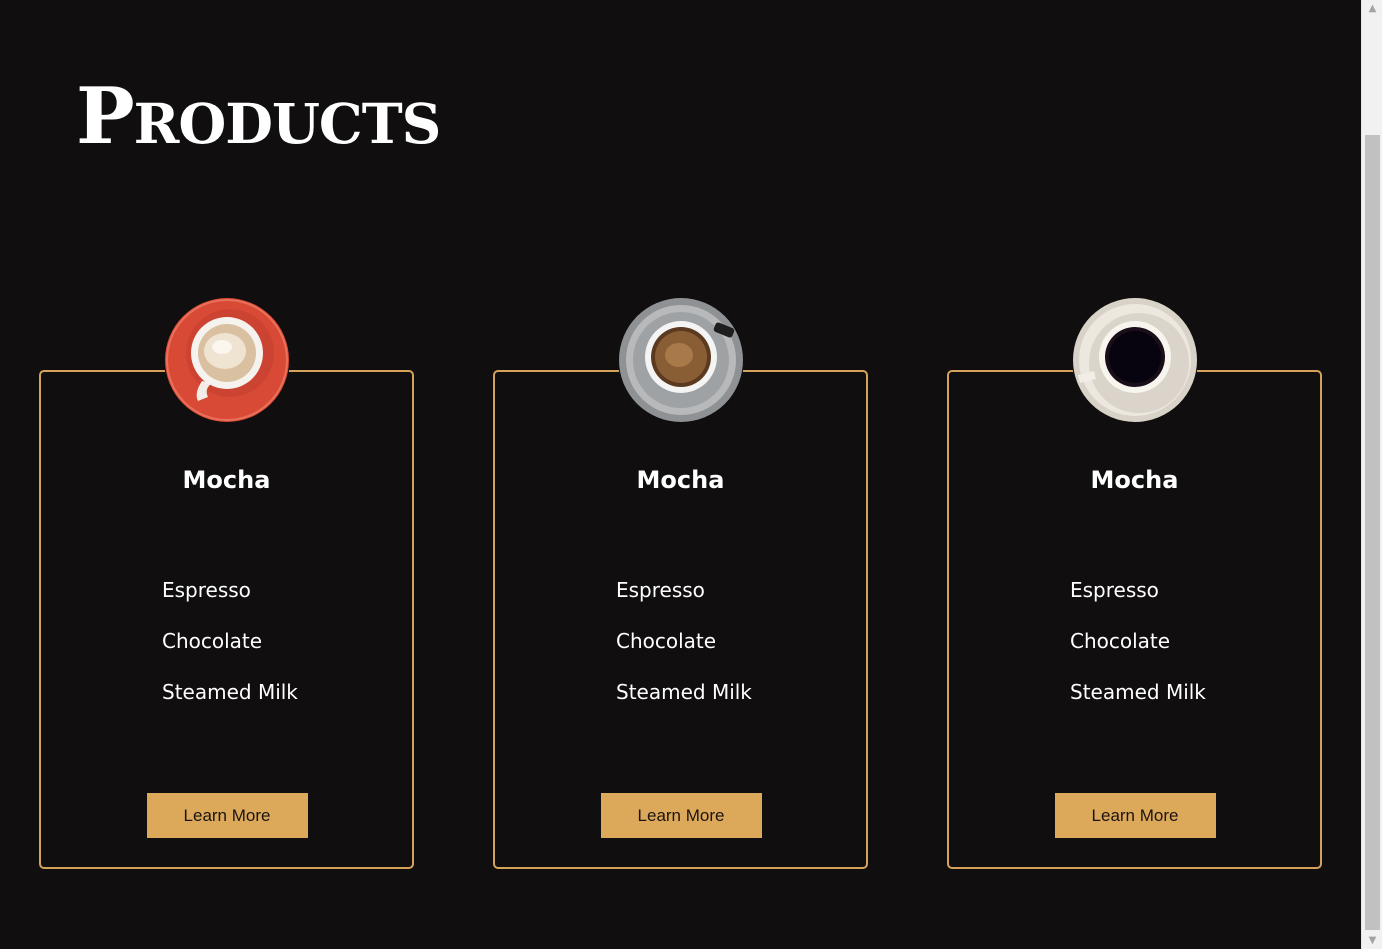 Image resolution: width=1382 pixels, height=949 pixels. I want to click on page-title: Products, so click(258, 116).